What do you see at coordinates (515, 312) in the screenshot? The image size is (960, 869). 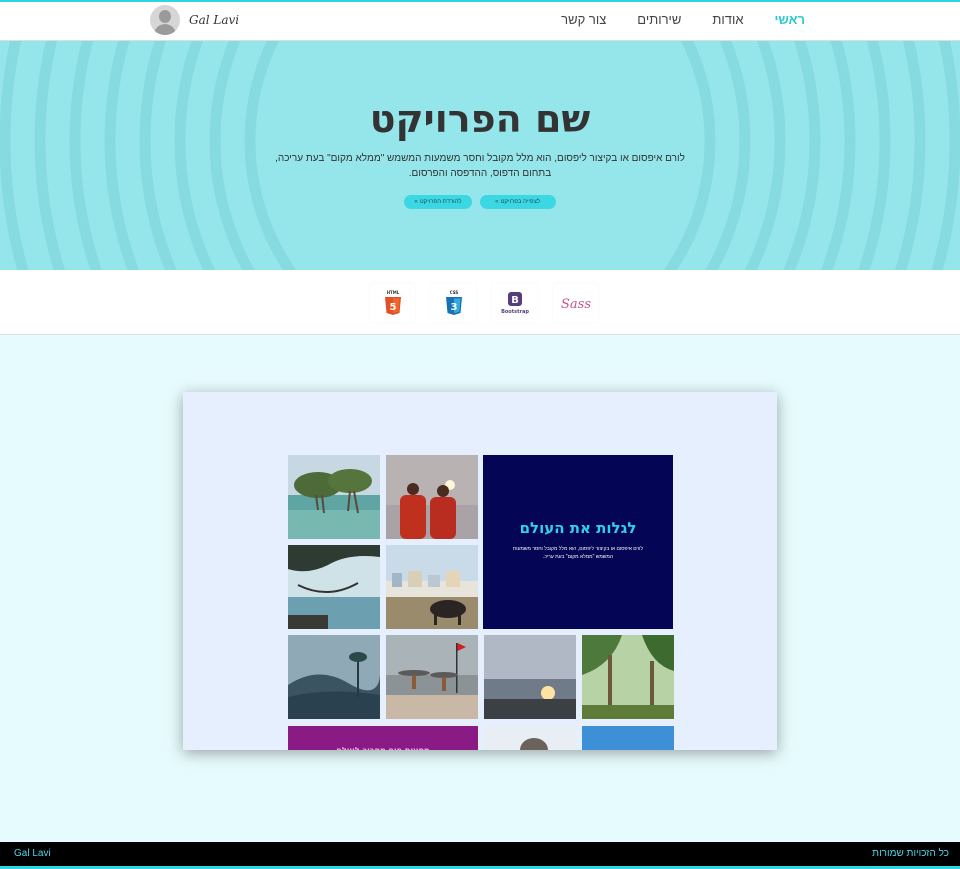 I see `bootstrap-logo-text: Bootstrap` at bounding box center [515, 312].